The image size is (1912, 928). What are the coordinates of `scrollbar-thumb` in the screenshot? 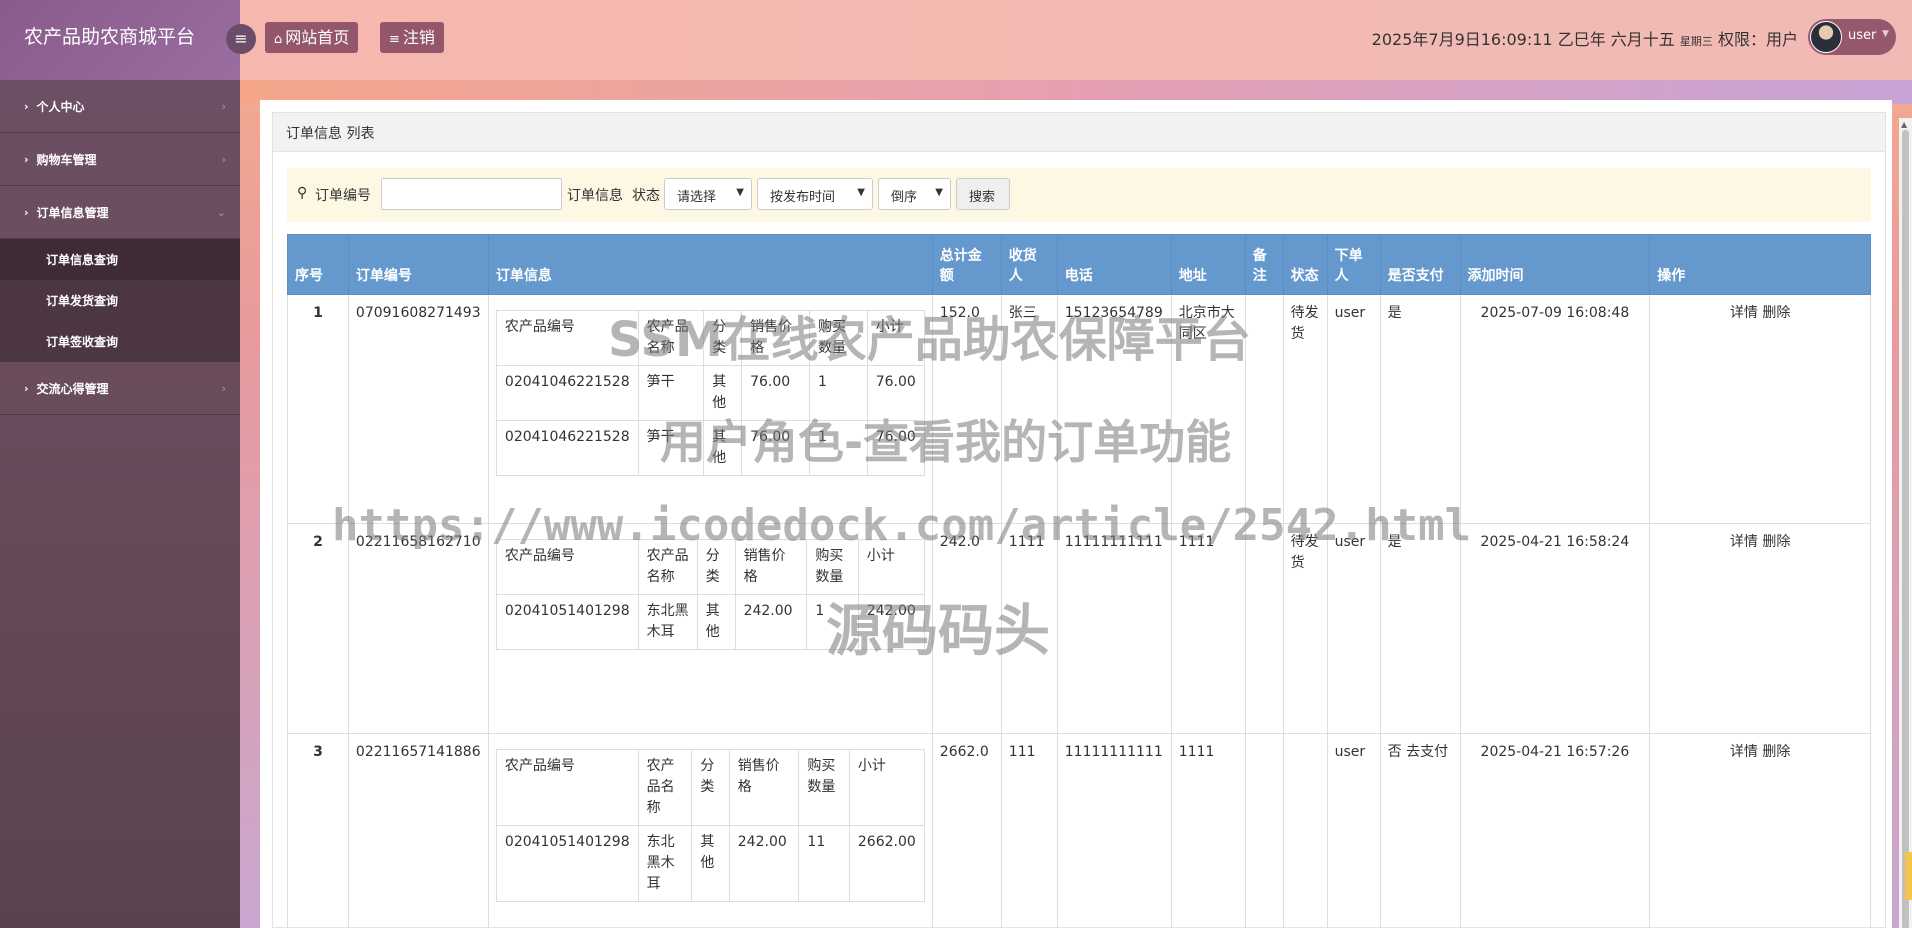 It's located at (1905, 529).